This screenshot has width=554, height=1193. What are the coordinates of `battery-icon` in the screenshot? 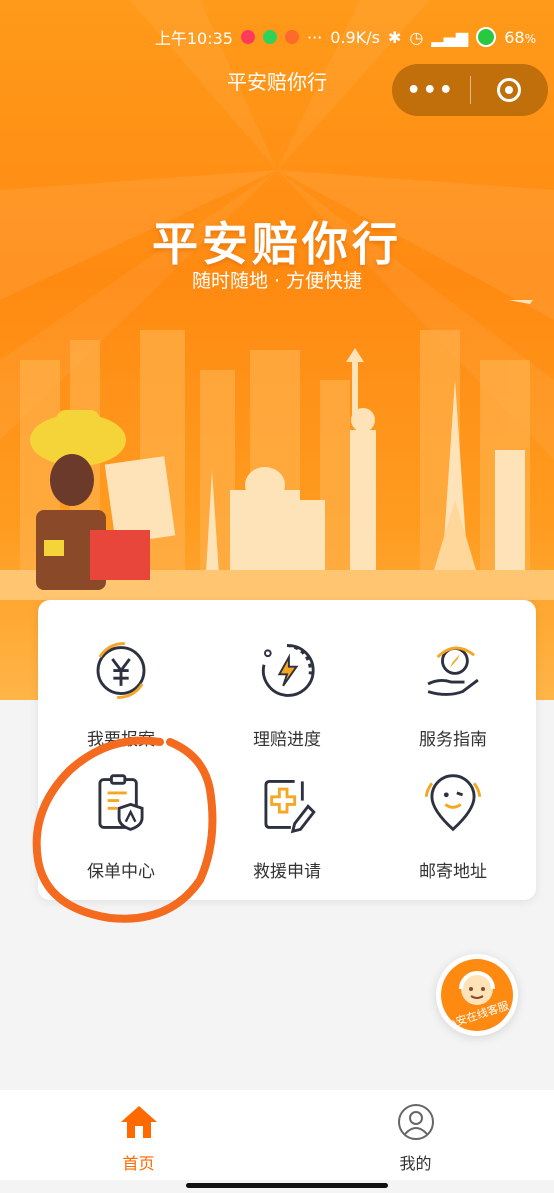 It's located at (486, 37).